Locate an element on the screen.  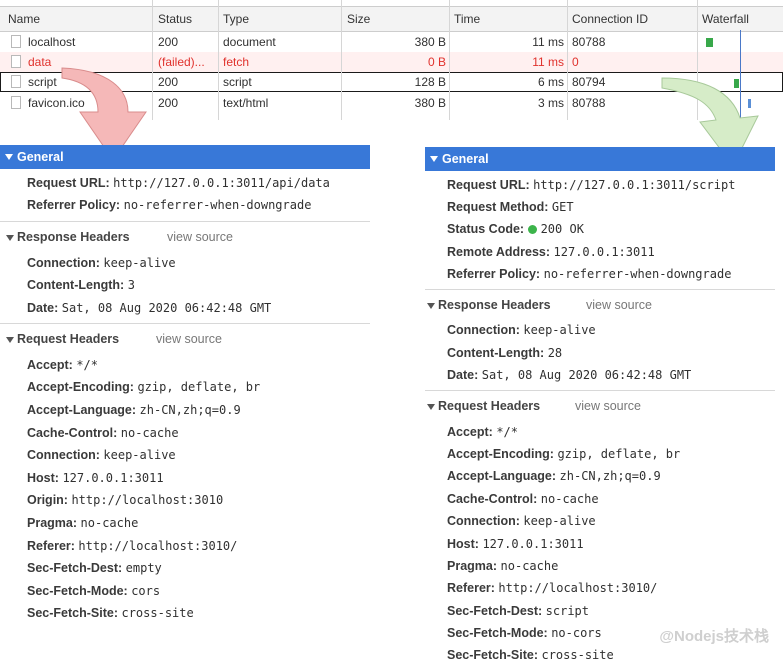
header-value: 28 is located at coordinates (555, 353).